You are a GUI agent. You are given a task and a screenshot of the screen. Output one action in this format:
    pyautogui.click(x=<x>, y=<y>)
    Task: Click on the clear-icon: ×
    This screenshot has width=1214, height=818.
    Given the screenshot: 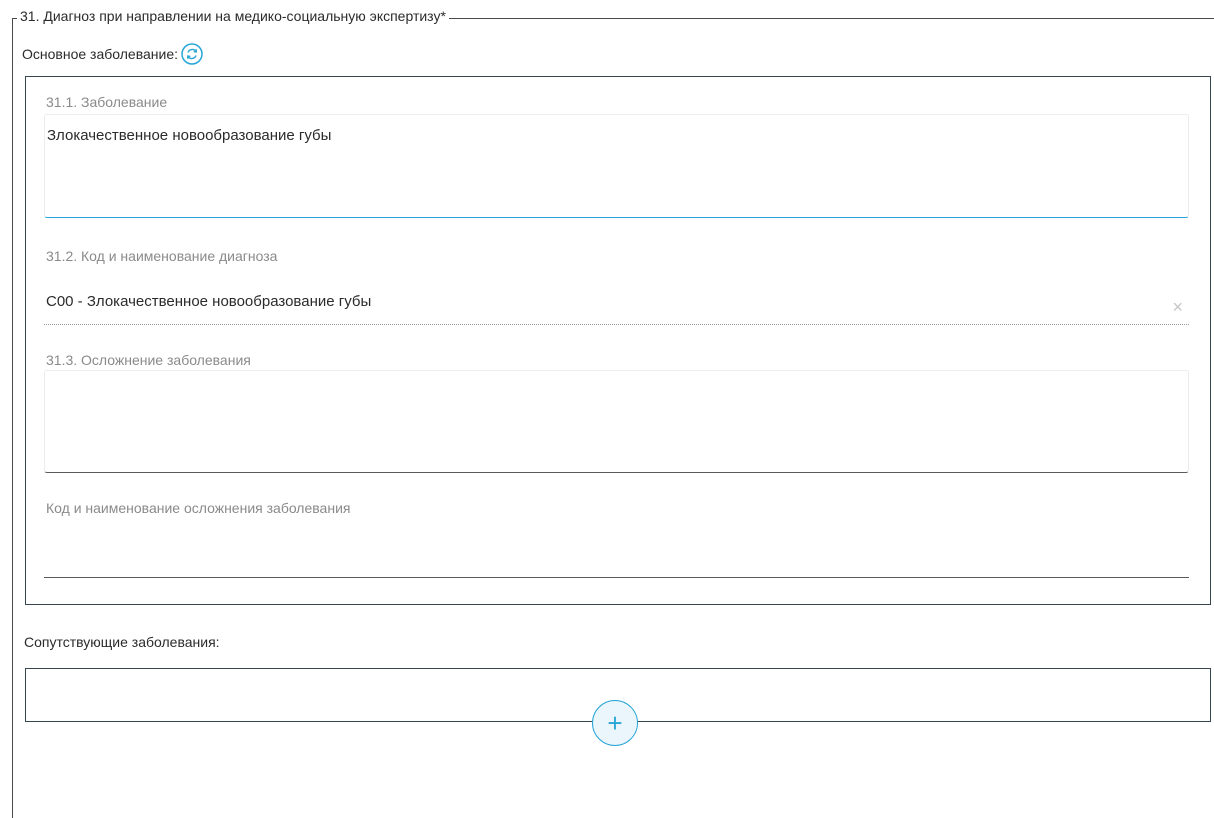 What is the action you would take?
    pyautogui.click(x=1177, y=307)
    